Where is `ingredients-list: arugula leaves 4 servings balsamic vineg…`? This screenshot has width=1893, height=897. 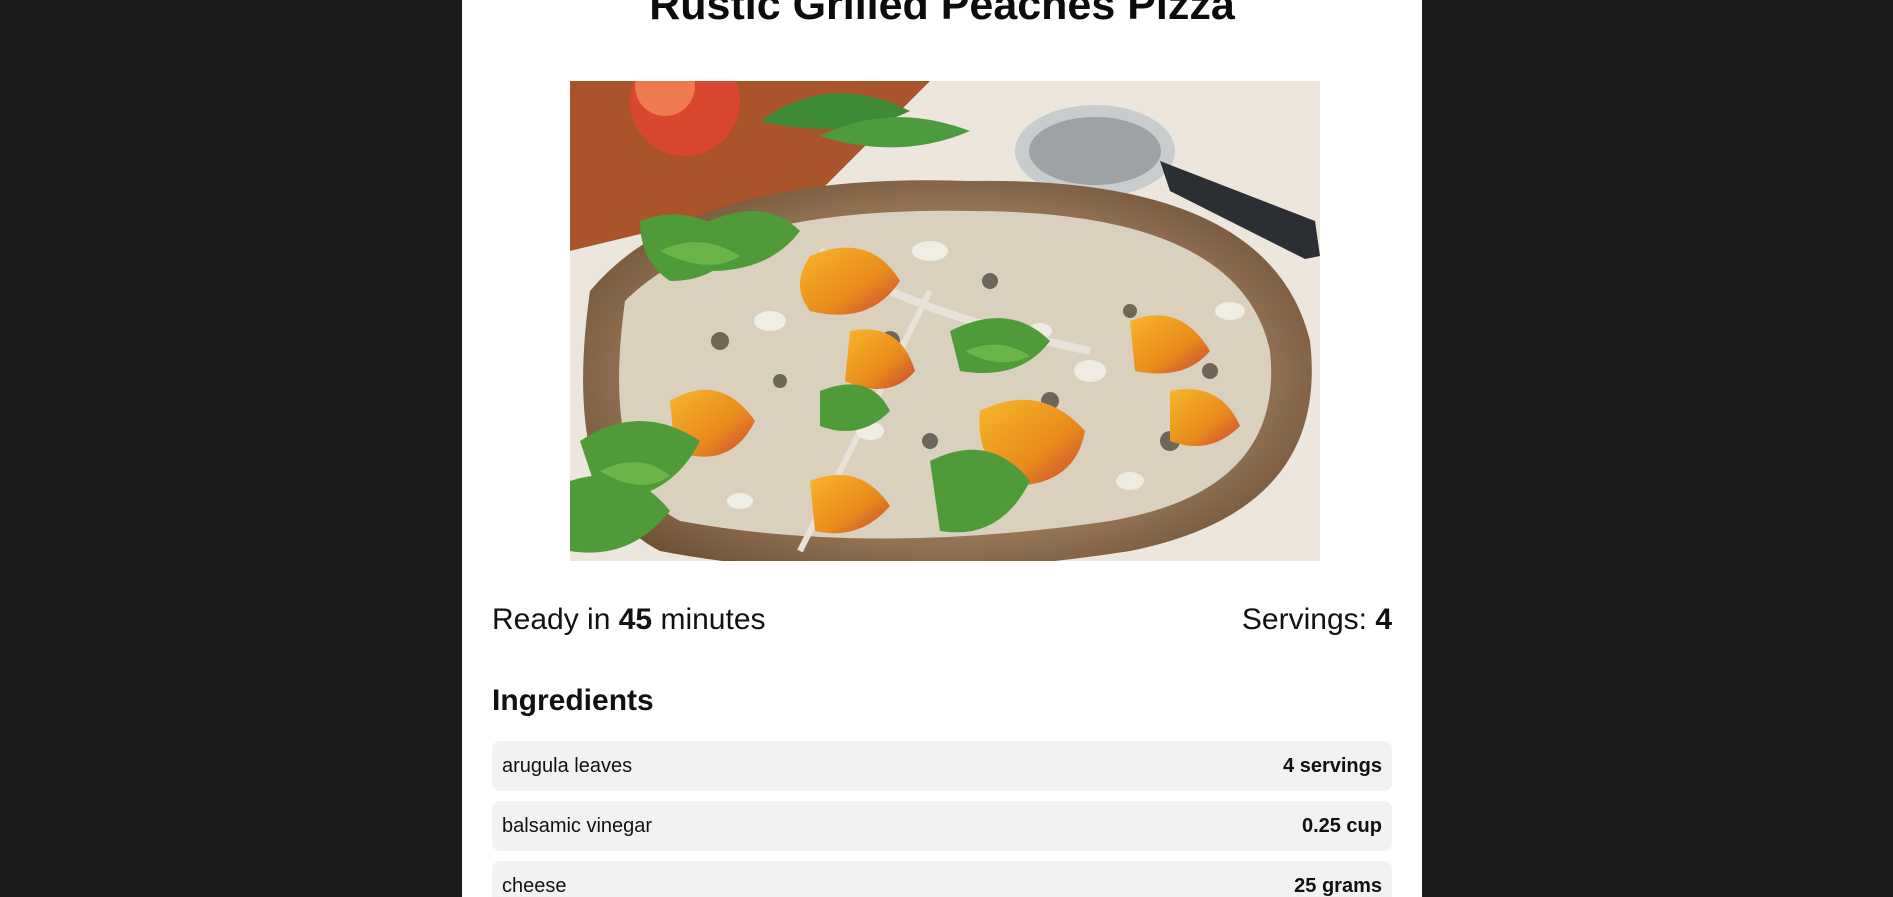
ingredients-list: arugula leaves 4 servings balsamic vineg… is located at coordinates (942, 819).